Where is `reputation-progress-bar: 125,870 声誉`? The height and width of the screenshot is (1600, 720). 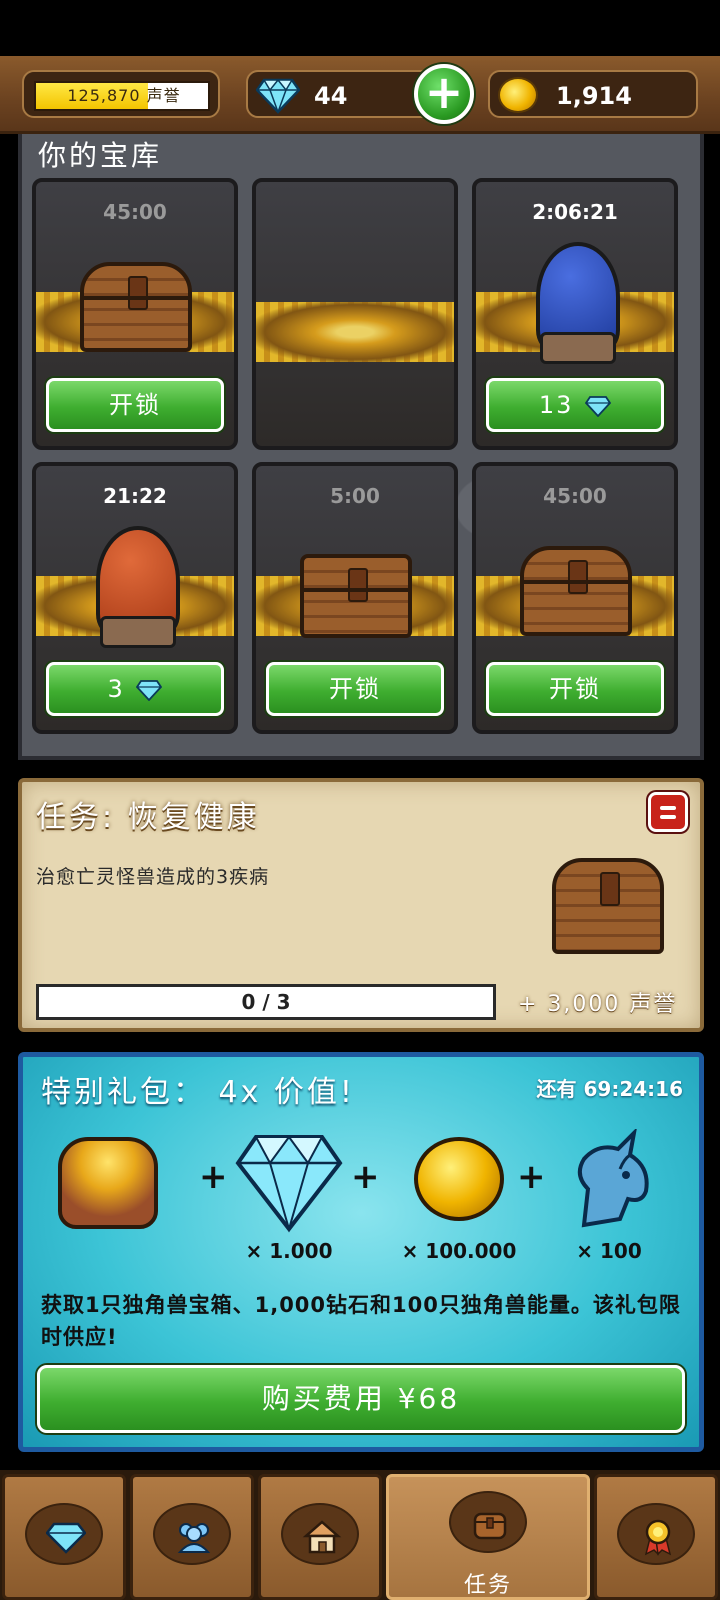 reputation-progress-bar: 125,870 声誉 is located at coordinates (122, 96).